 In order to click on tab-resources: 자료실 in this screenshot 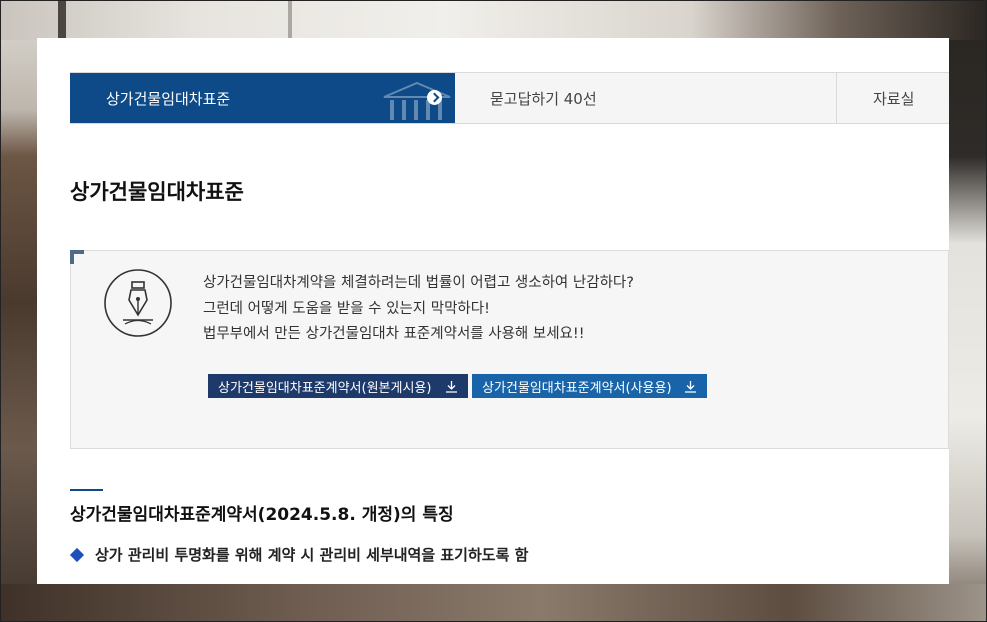, I will do `click(893, 98)`.